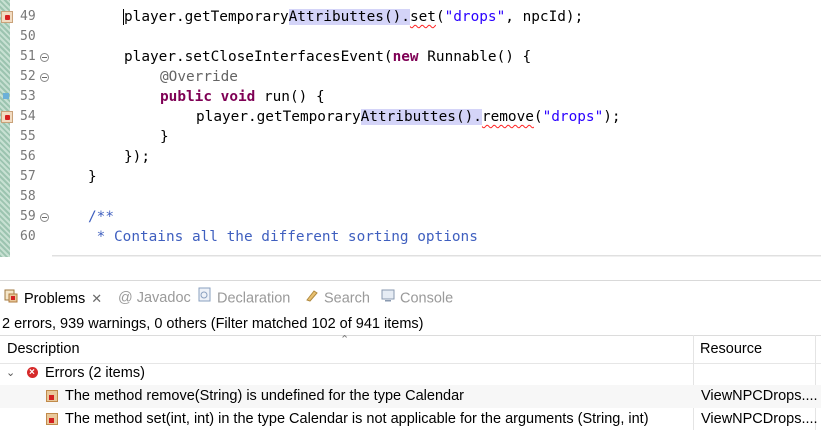  Describe the element at coordinates (254, 298) in the screenshot. I see `tab-label: Declaration` at that location.